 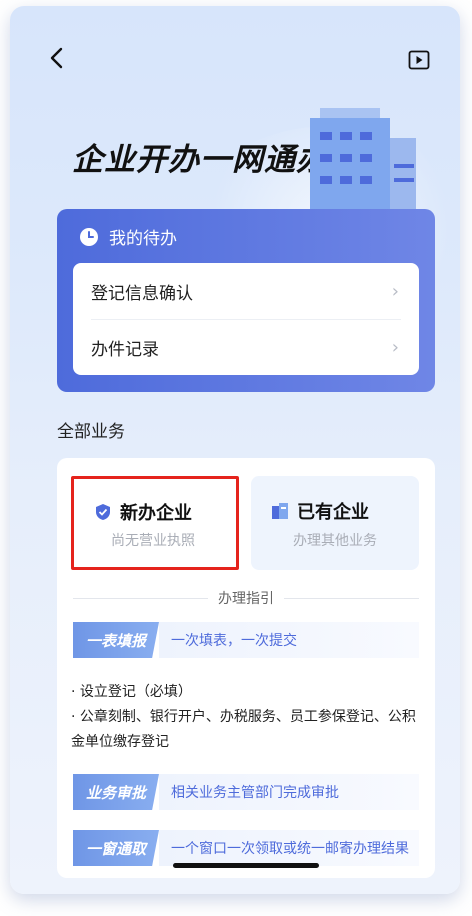 I want to click on todo-item-label: 办件记录, so click(x=125, y=349).